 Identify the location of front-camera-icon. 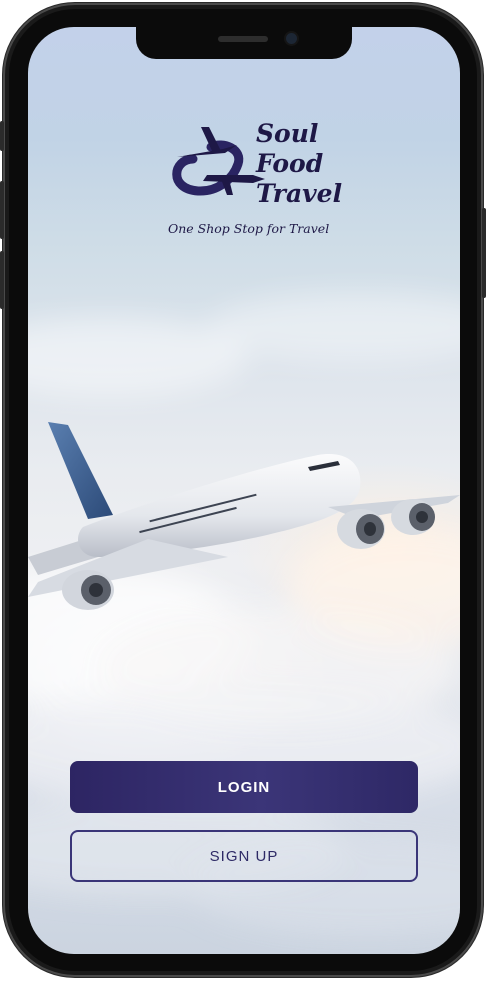
(291, 38).